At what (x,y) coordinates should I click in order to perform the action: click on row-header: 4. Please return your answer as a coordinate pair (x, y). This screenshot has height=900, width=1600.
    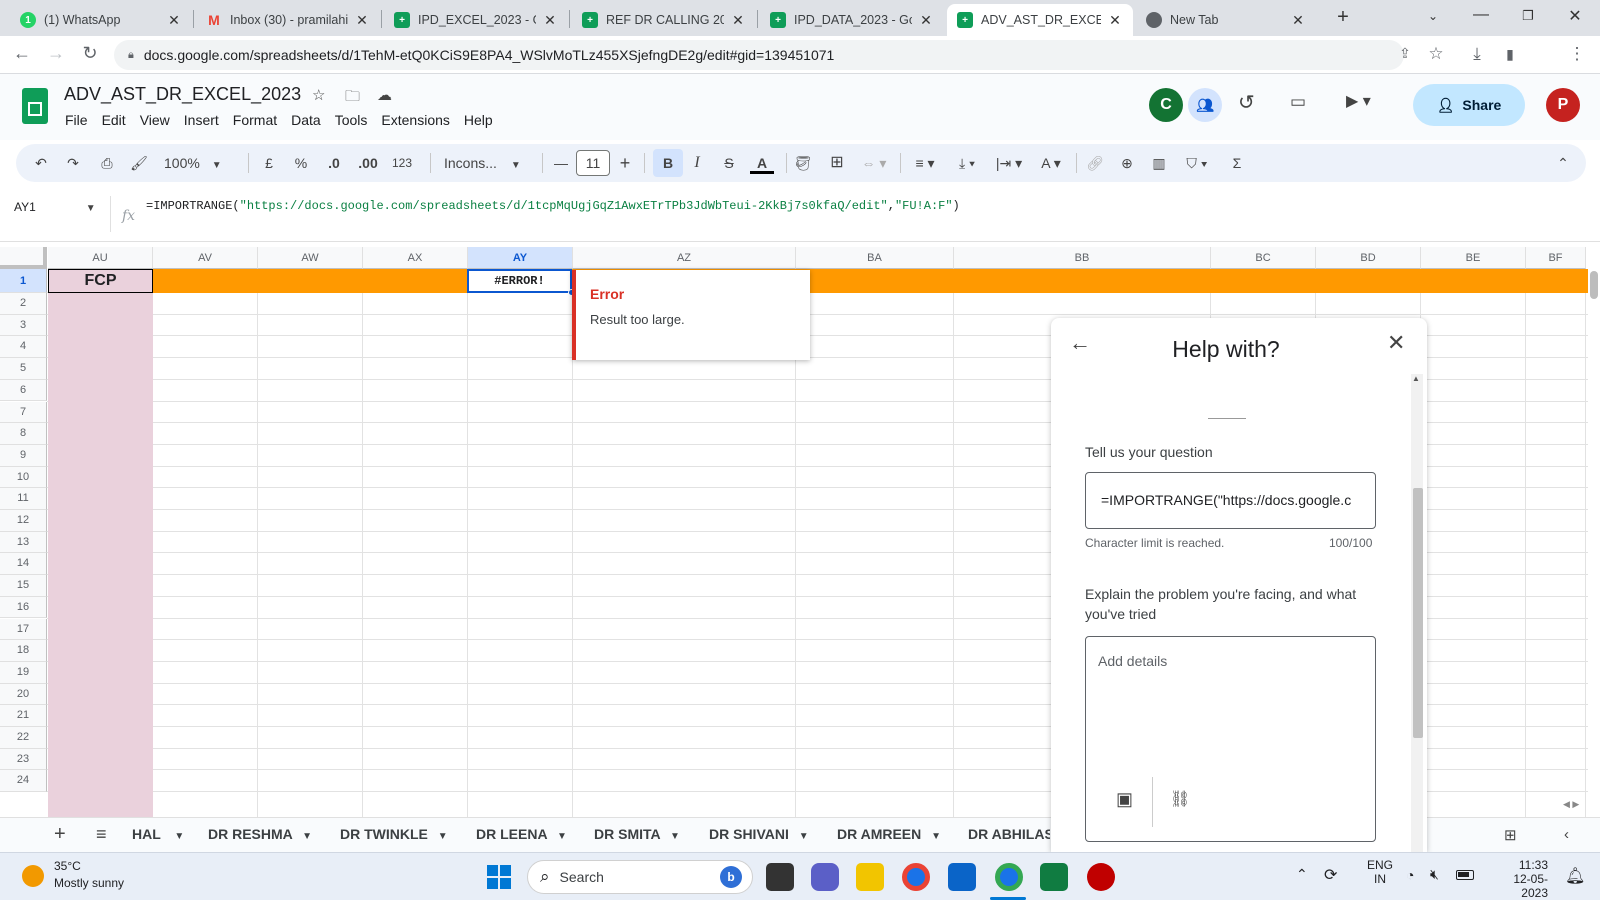
    Looking at the image, I should click on (23, 347).